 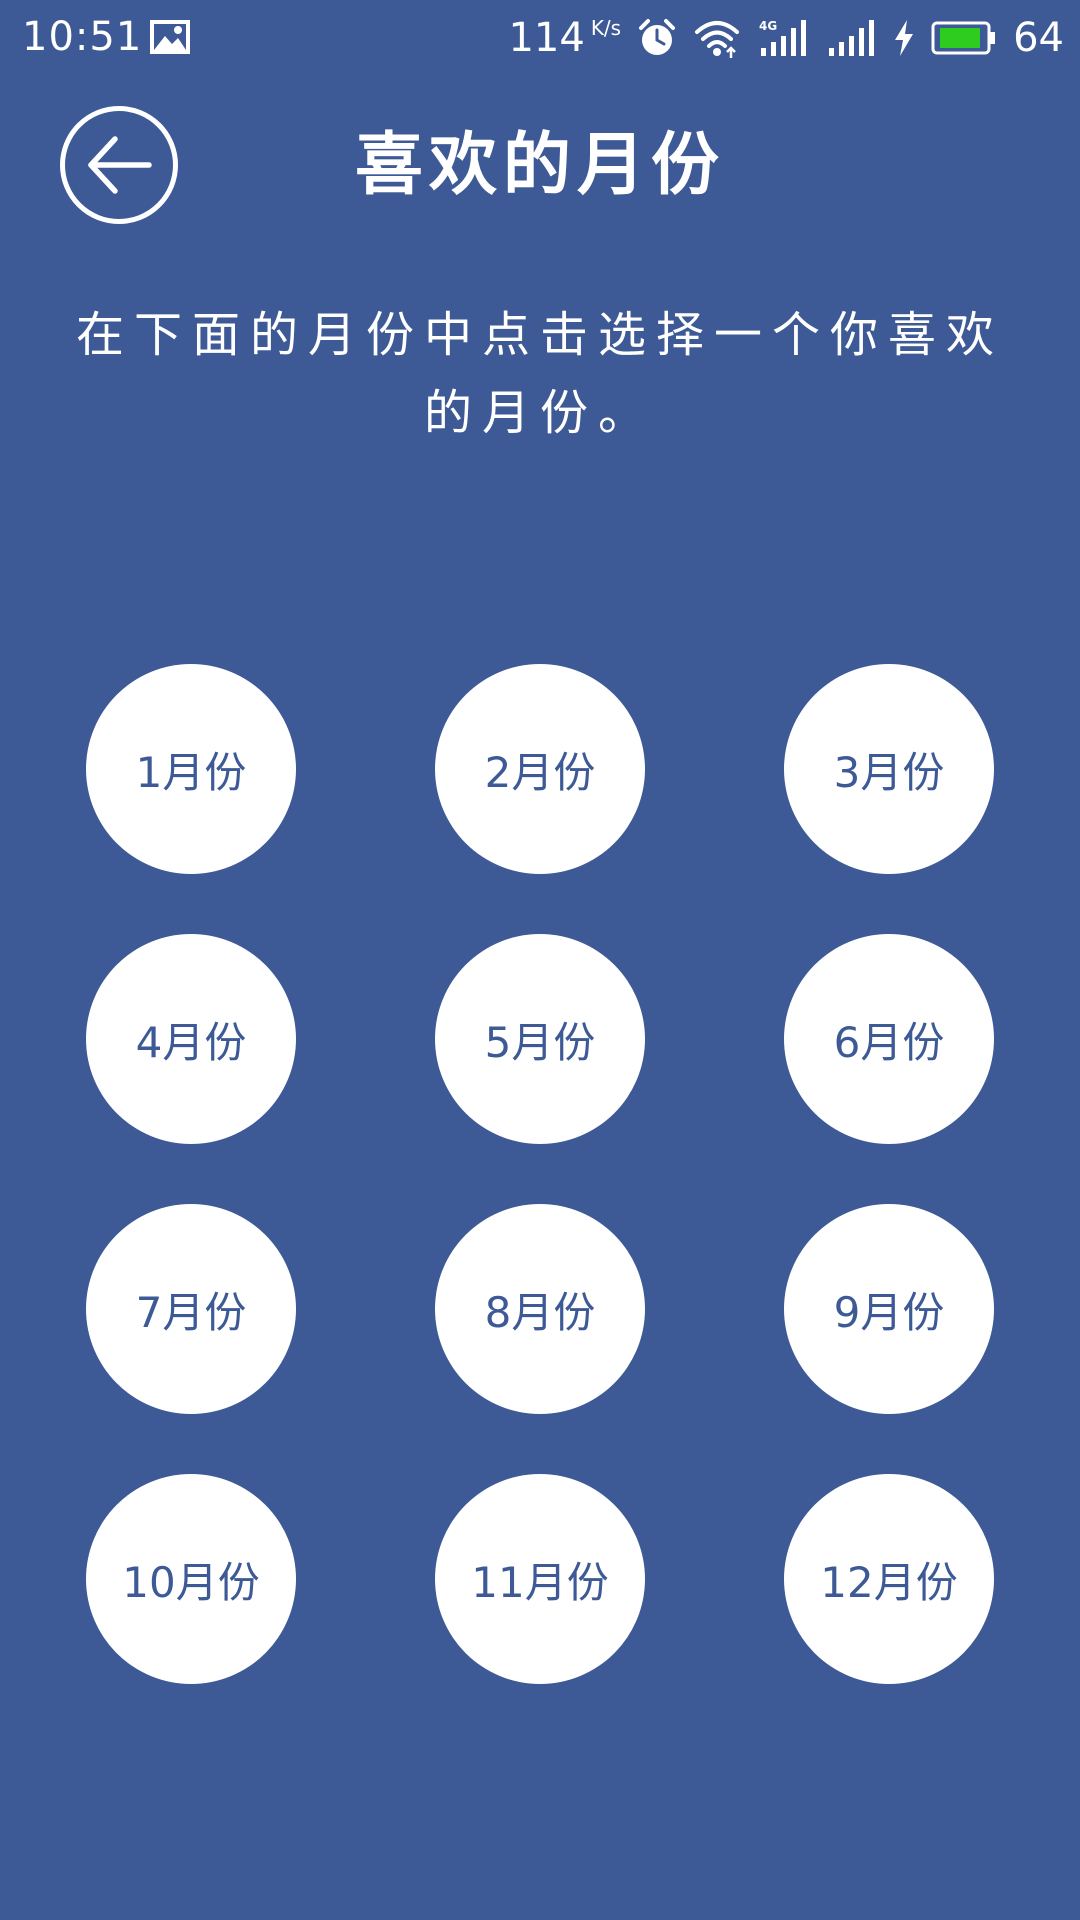 What do you see at coordinates (170, 37) in the screenshot?
I see `image-icon` at bounding box center [170, 37].